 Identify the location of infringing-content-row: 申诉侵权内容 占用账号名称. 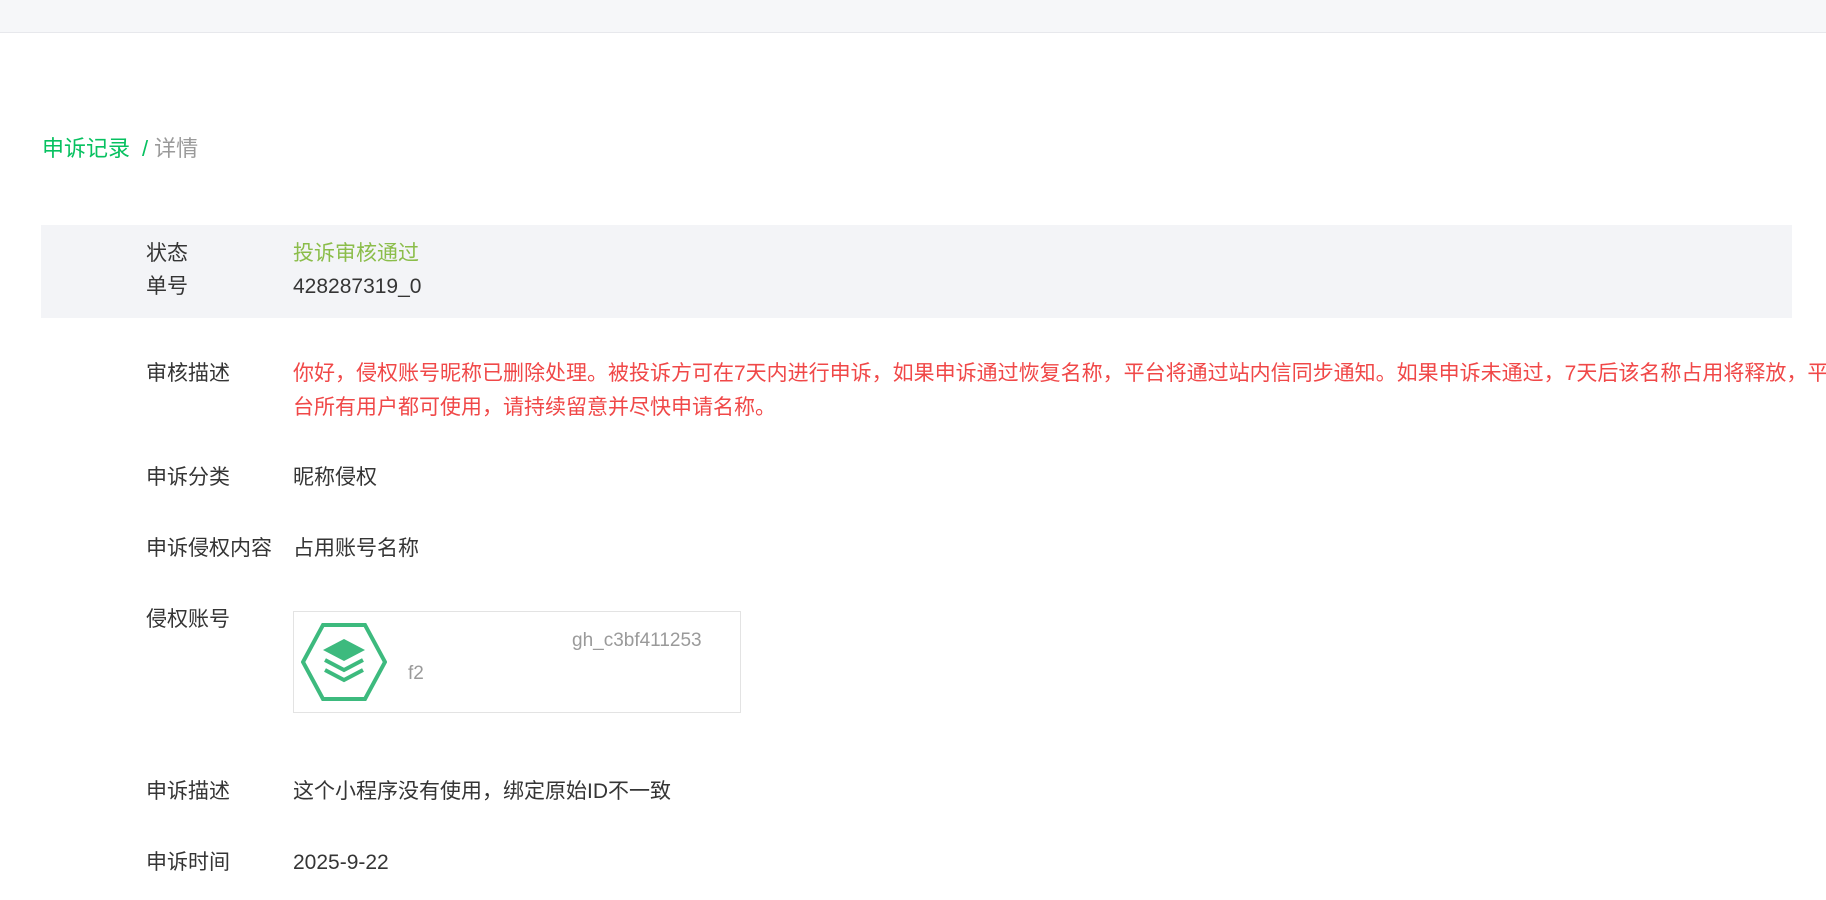
(282, 549).